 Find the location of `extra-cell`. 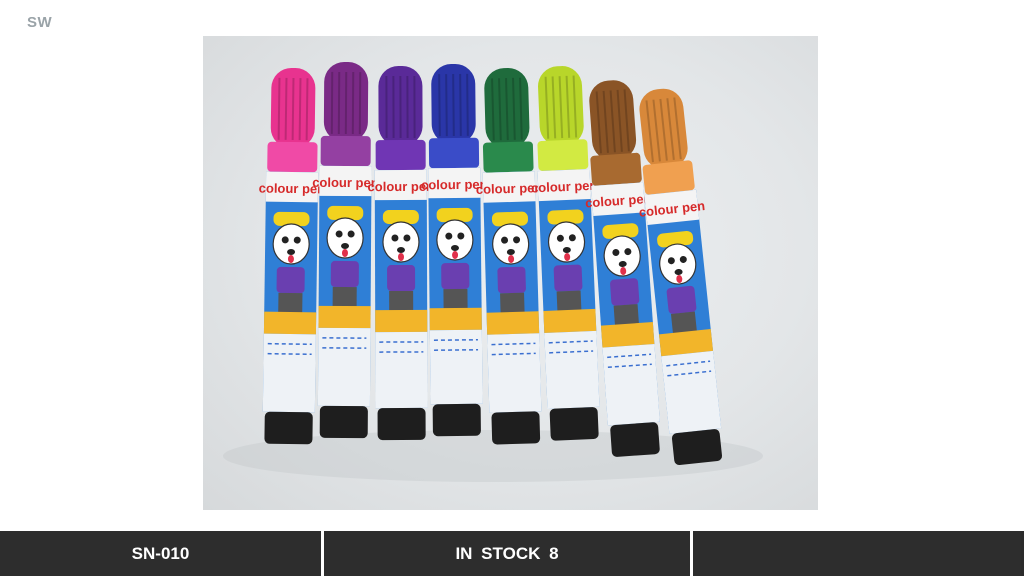

extra-cell is located at coordinates (857, 553).